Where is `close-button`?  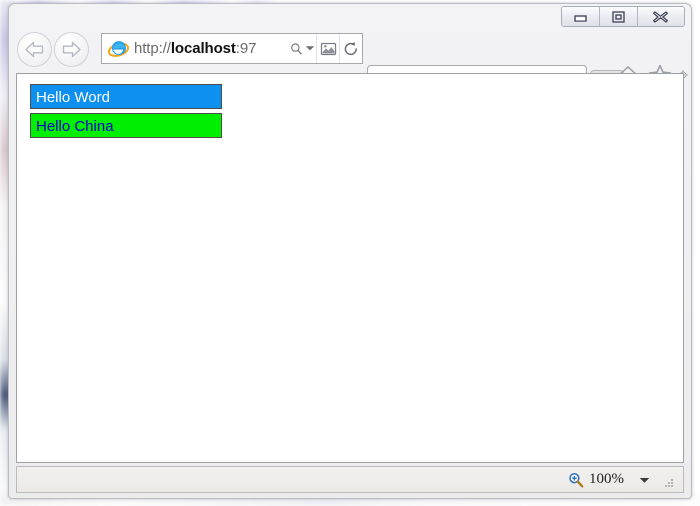
close-button is located at coordinates (661, 16).